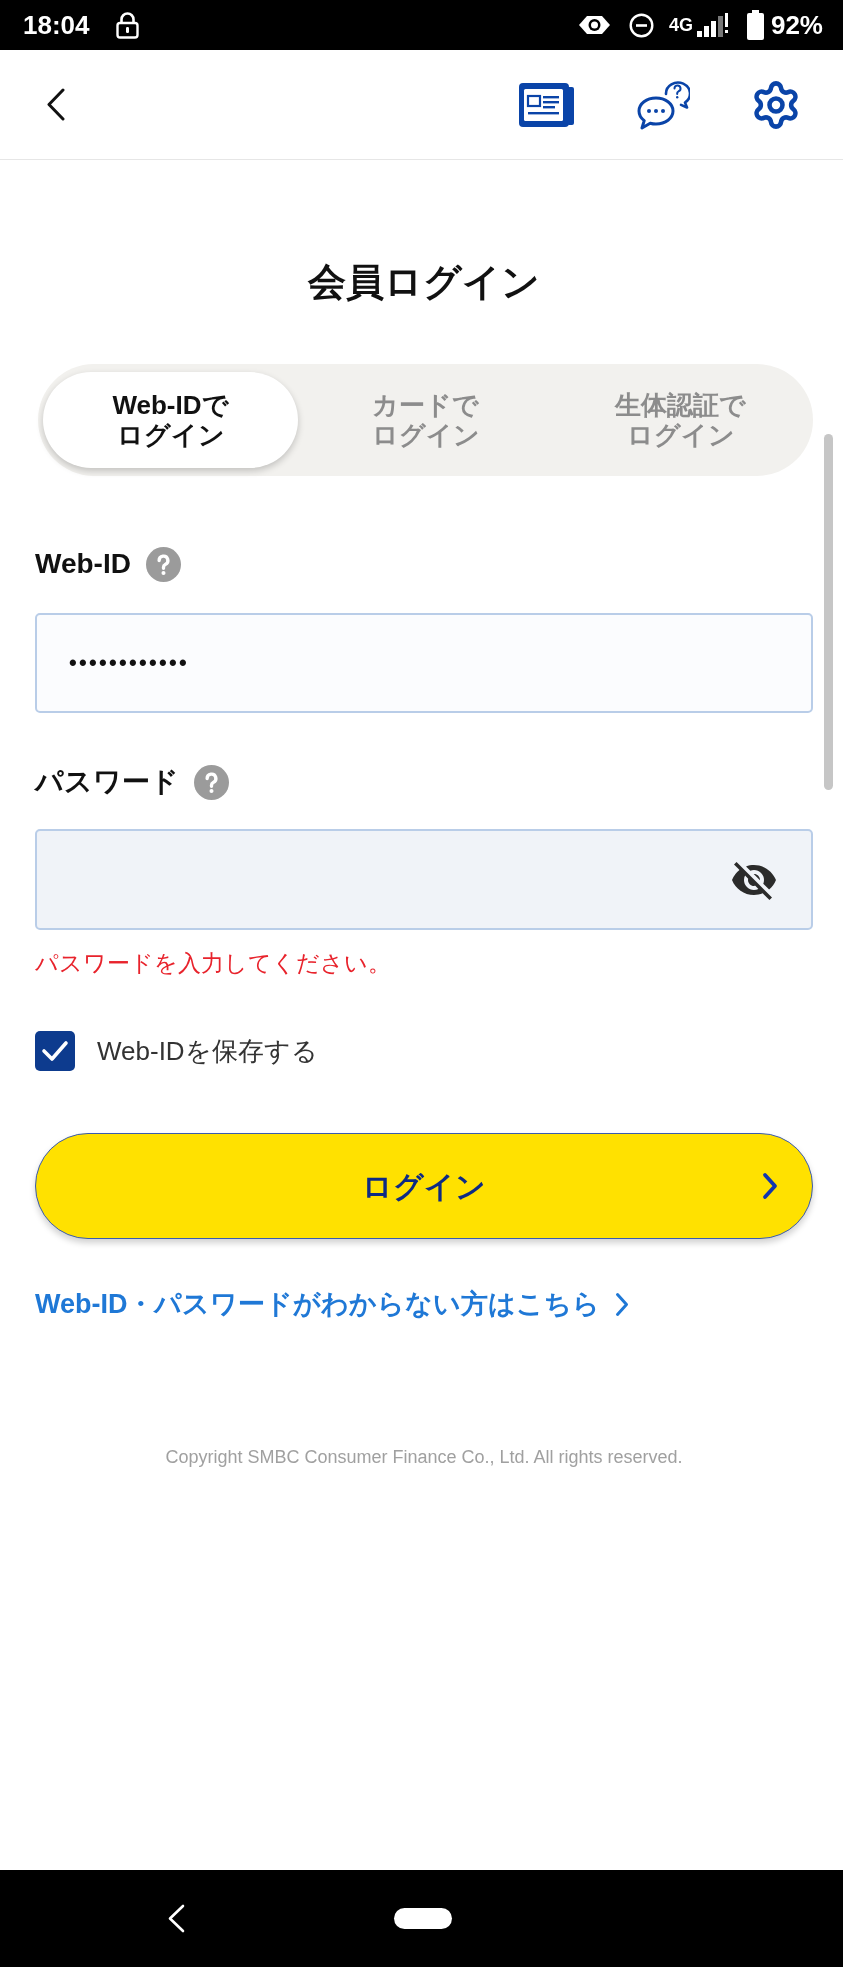  What do you see at coordinates (107, 782) in the screenshot?
I see `field-label: パスワード` at bounding box center [107, 782].